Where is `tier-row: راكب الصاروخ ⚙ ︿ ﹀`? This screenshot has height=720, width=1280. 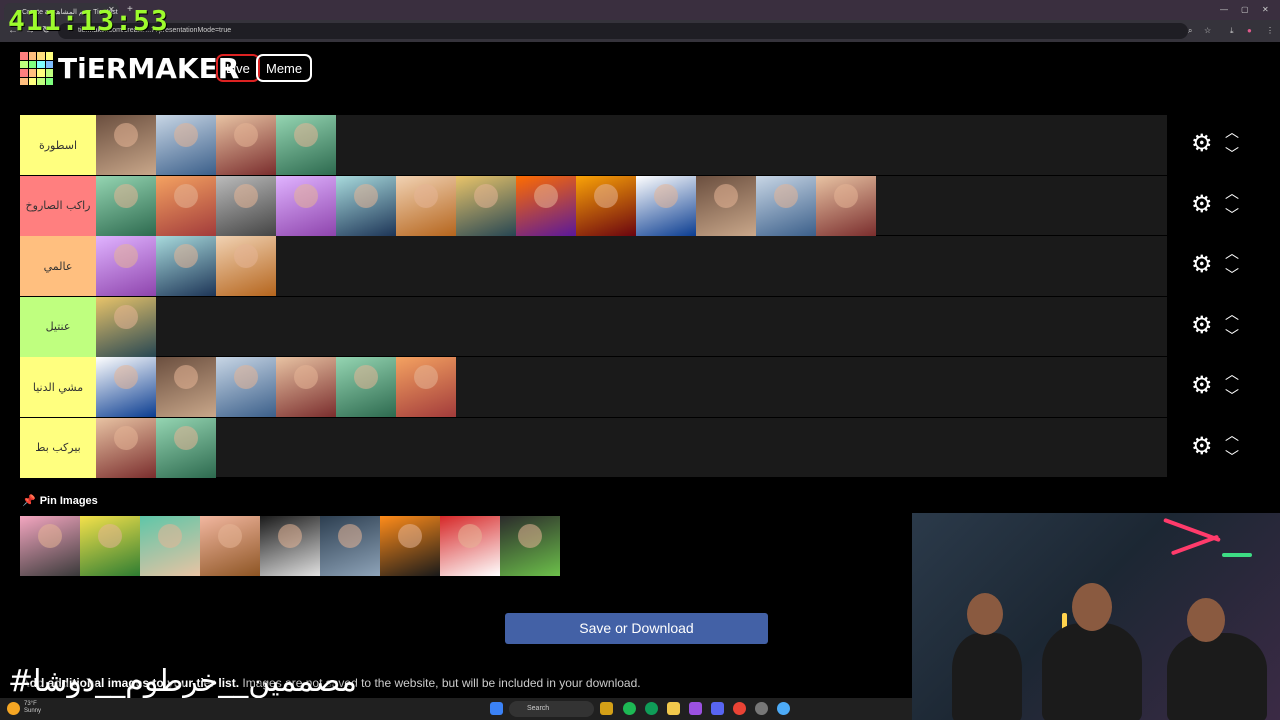
tier-row: راكب الصاروخ ⚙ ︿ ﹀ is located at coordinates (629, 205).